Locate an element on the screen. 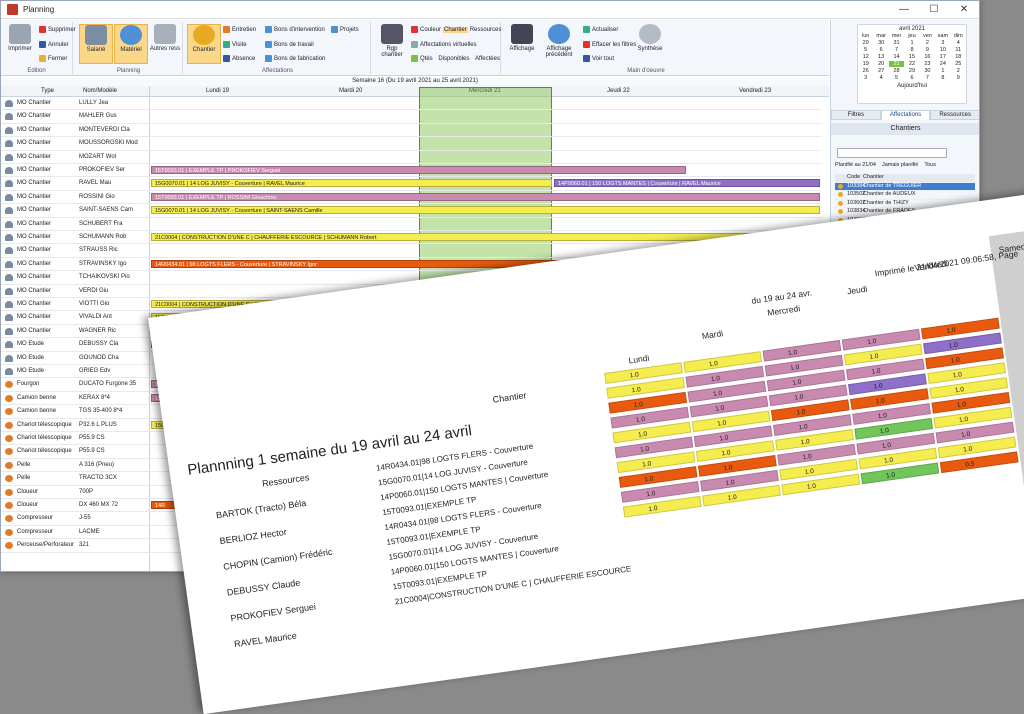  tab-filtres: Filtres is located at coordinates (856, 115).